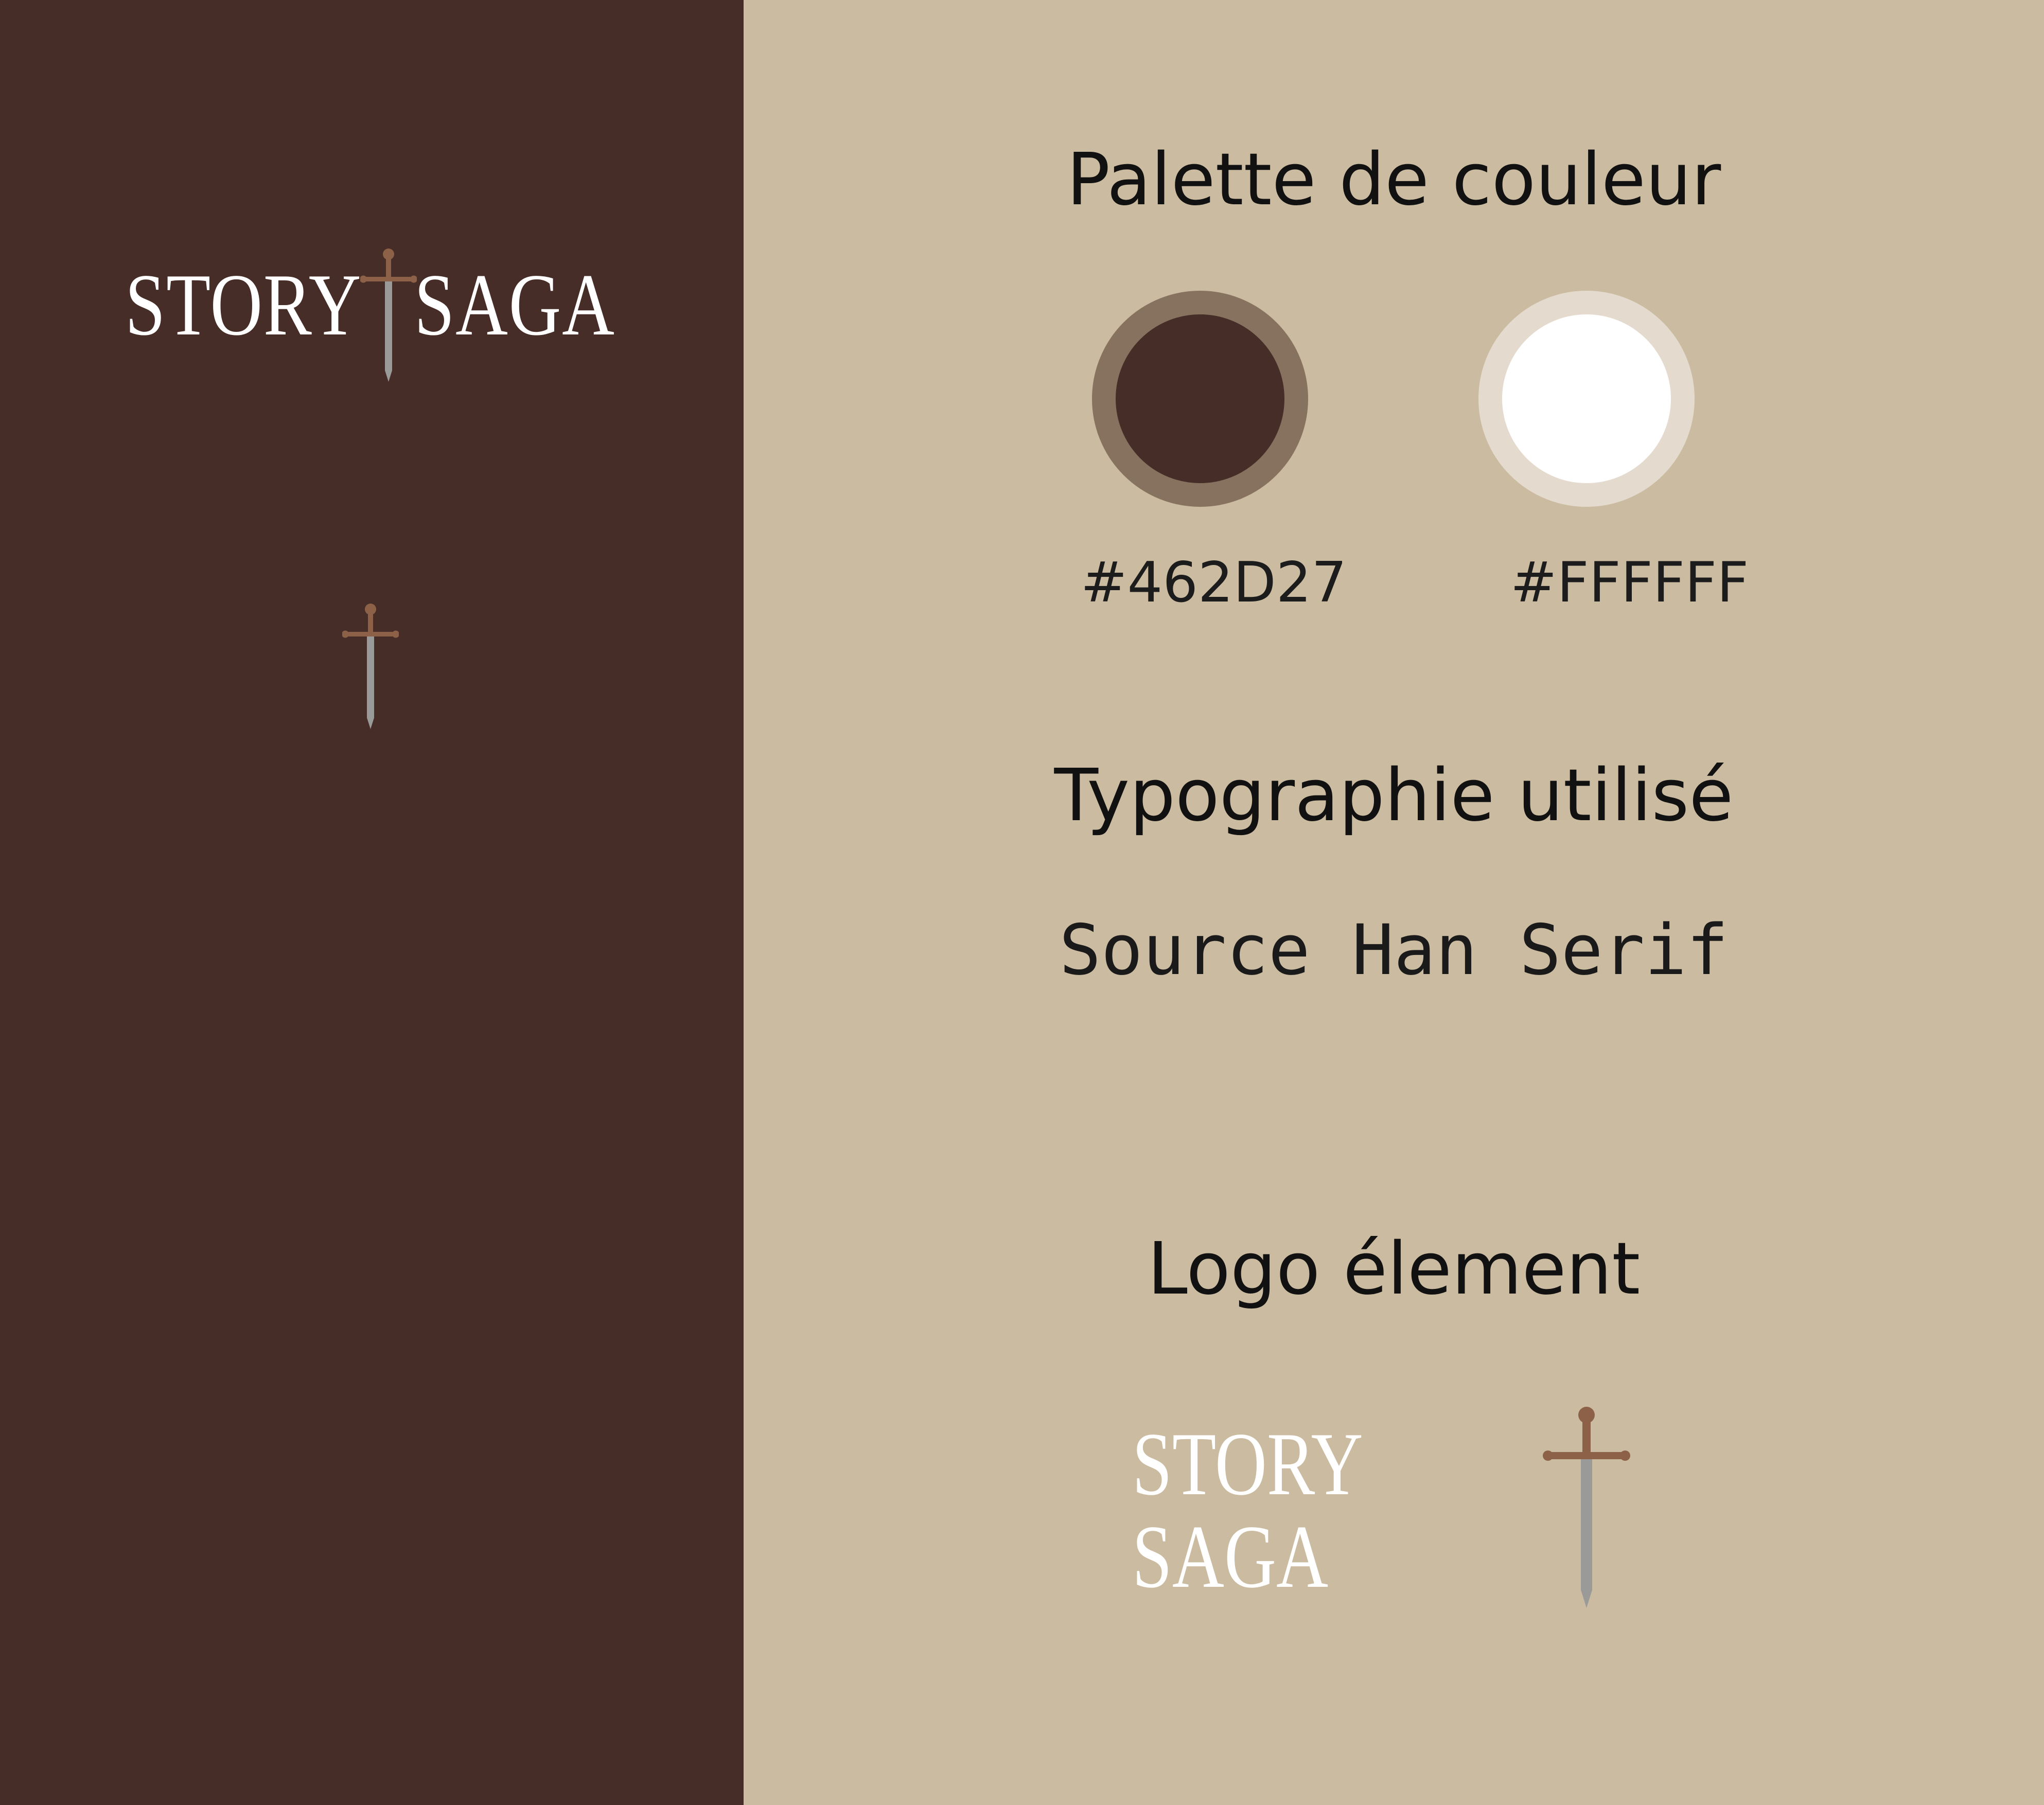 The width and height of the screenshot is (2044, 1805). Describe the element at coordinates (1393, 180) in the screenshot. I see `palette-heading: Palette de couleur` at that location.